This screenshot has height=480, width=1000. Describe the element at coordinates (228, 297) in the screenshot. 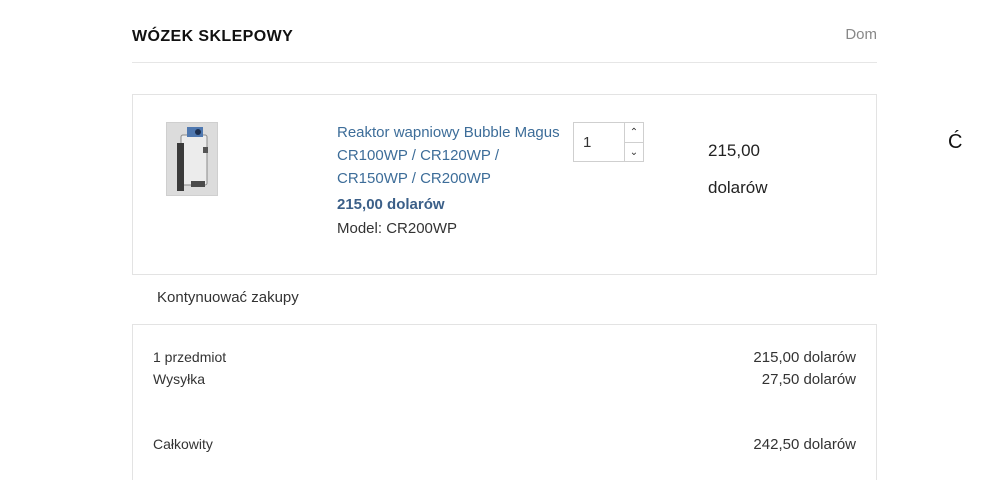

I see `continue-shopping-link: Kontynuować zakupy` at that location.